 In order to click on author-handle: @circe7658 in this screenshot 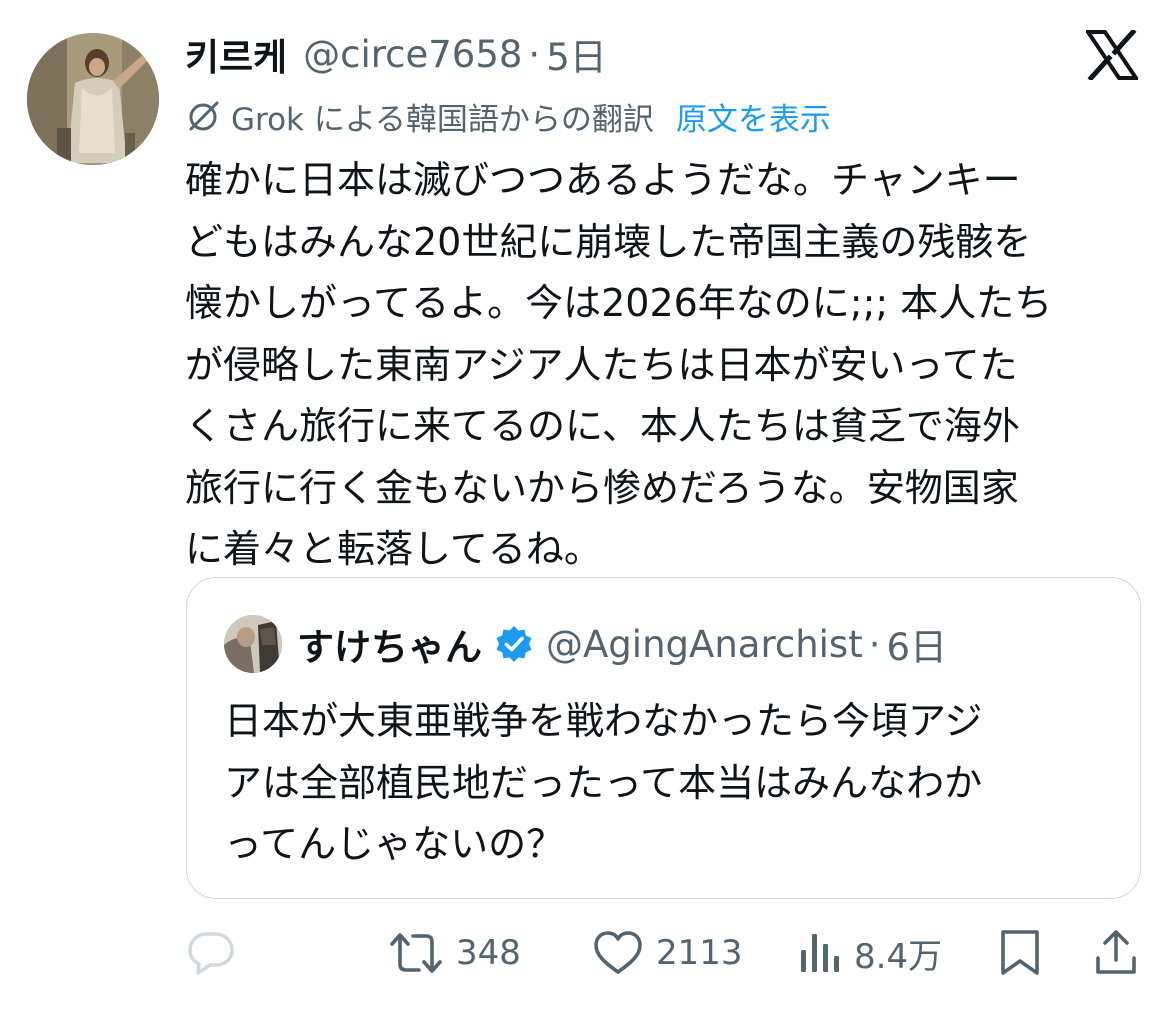, I will do `click(412, 54)`.